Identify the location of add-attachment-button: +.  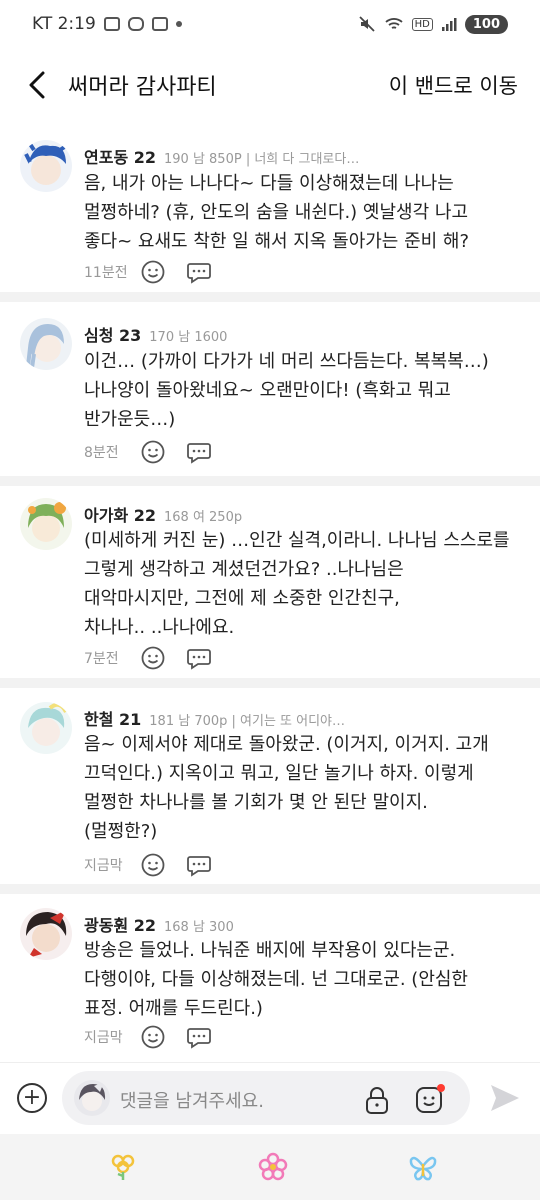
(32, 1098).